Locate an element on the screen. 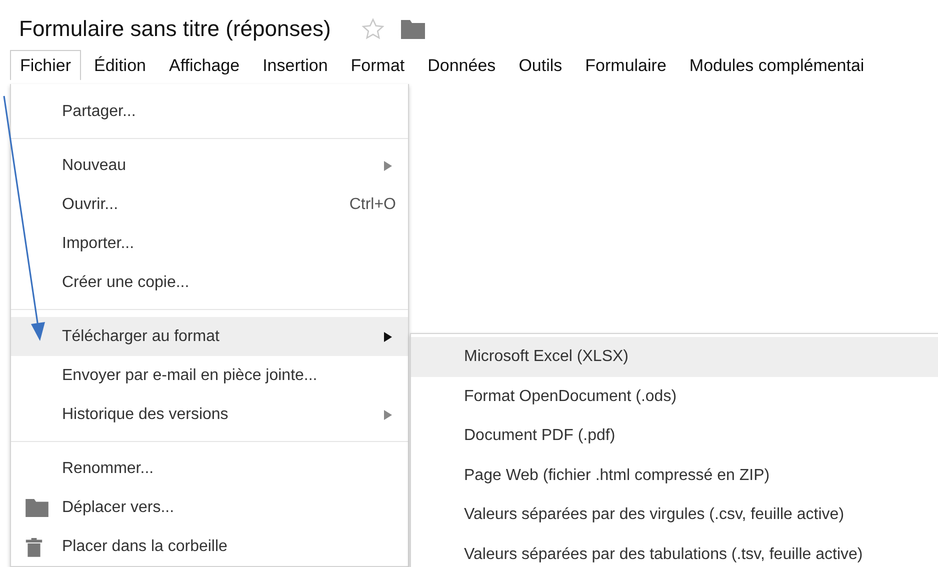 The width and height of the screenshot is (938, 567). menu-tab: Insertion is located at coordinates (295, 65).